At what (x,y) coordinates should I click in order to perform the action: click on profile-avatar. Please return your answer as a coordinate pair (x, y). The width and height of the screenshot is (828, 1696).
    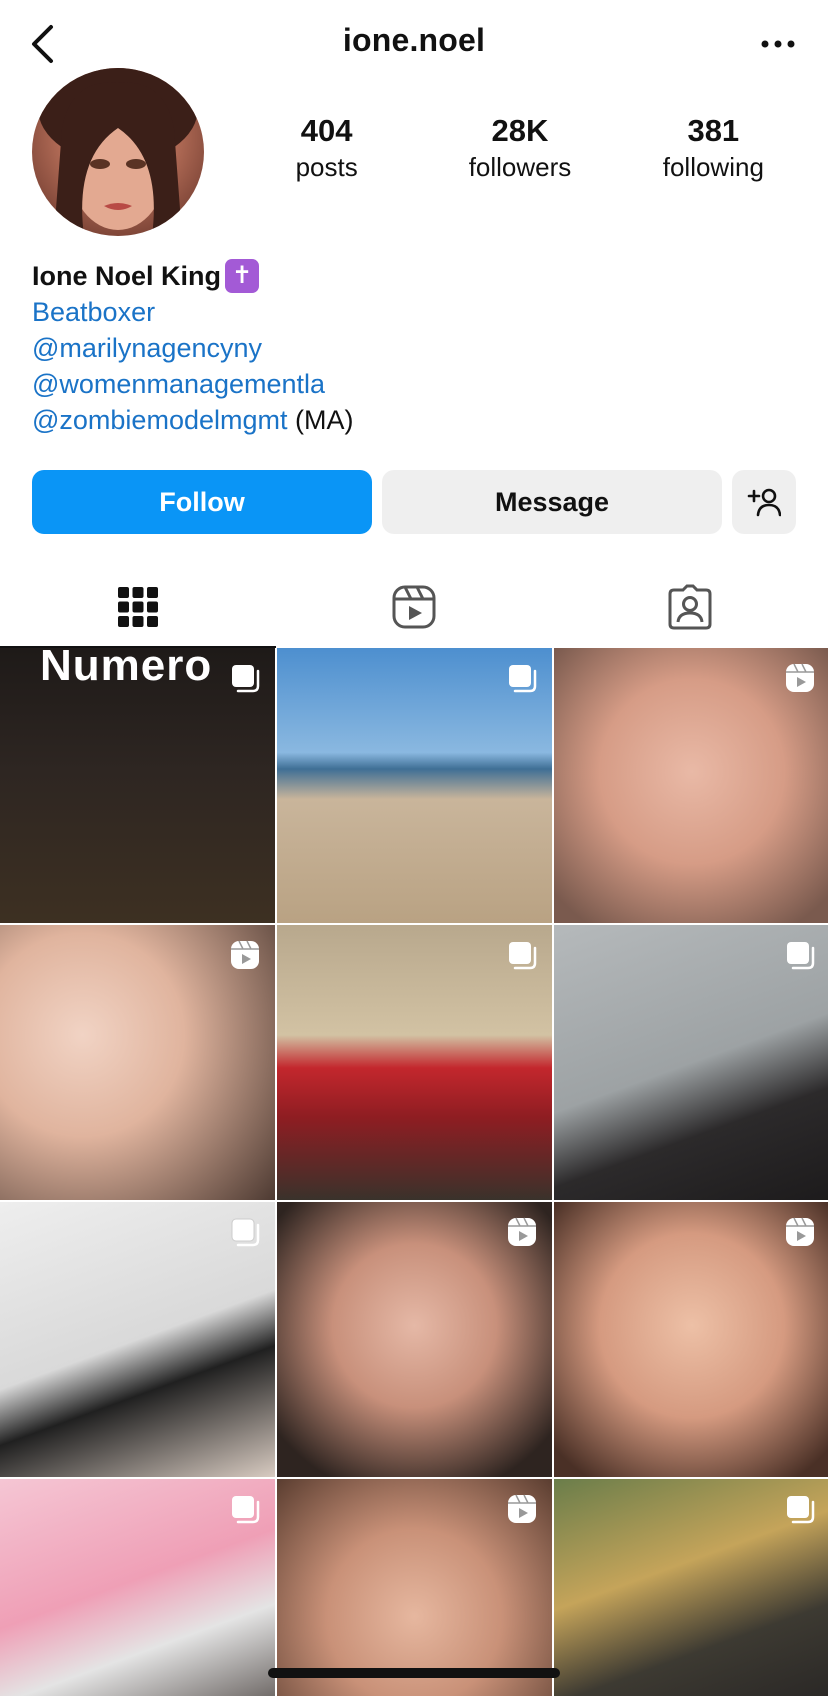
    Looking at the image, I should click on (118, 152).